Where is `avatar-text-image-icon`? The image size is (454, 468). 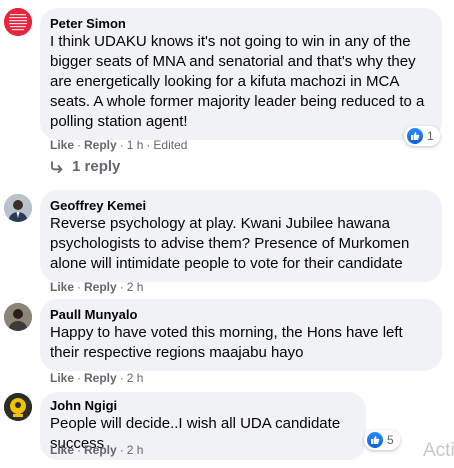 avatar-text-image-icon is located at coordinates (18, 22).